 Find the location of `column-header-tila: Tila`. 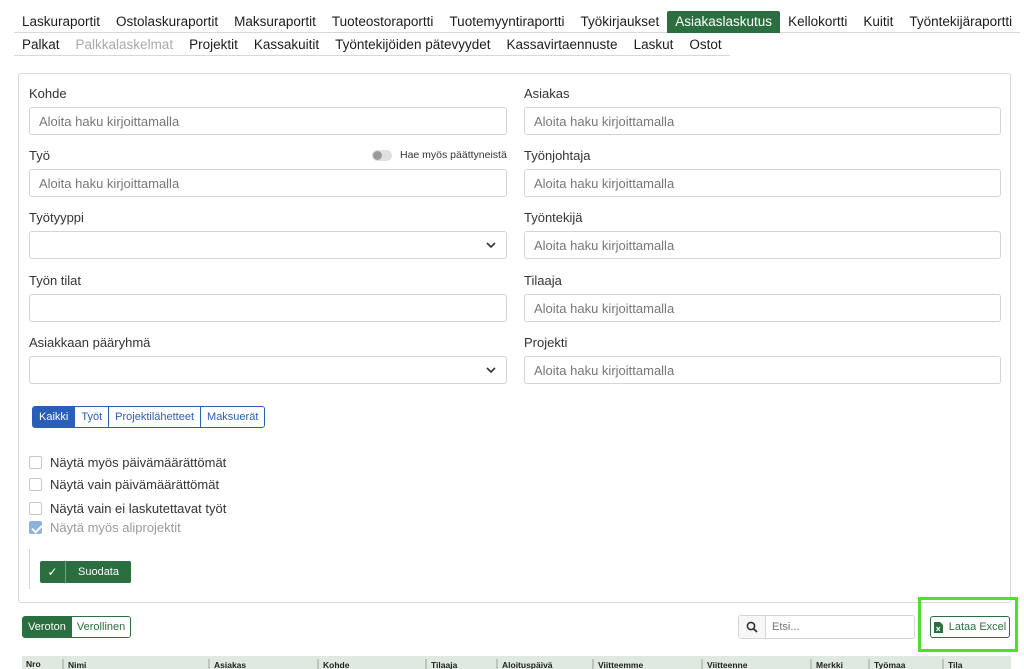

column-header-tila: Tila is located at coordinates (952, 664).